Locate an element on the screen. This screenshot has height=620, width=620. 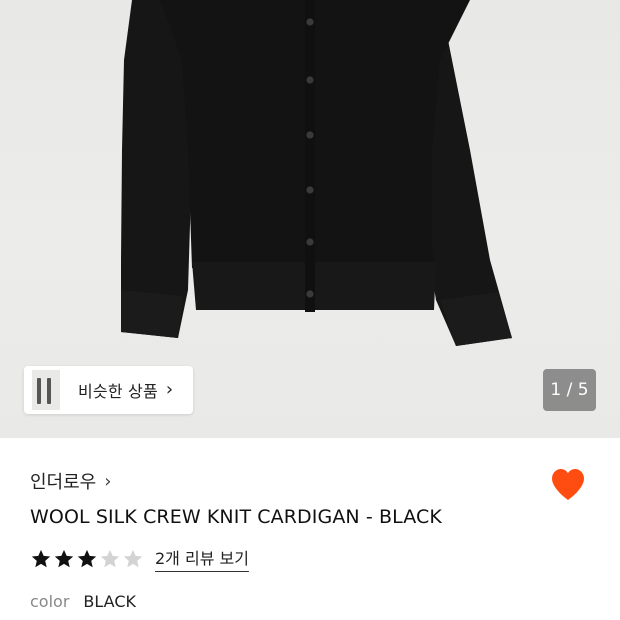
reviews-link: 2개 리뷰 보기 is located at coordinates (202, 558).